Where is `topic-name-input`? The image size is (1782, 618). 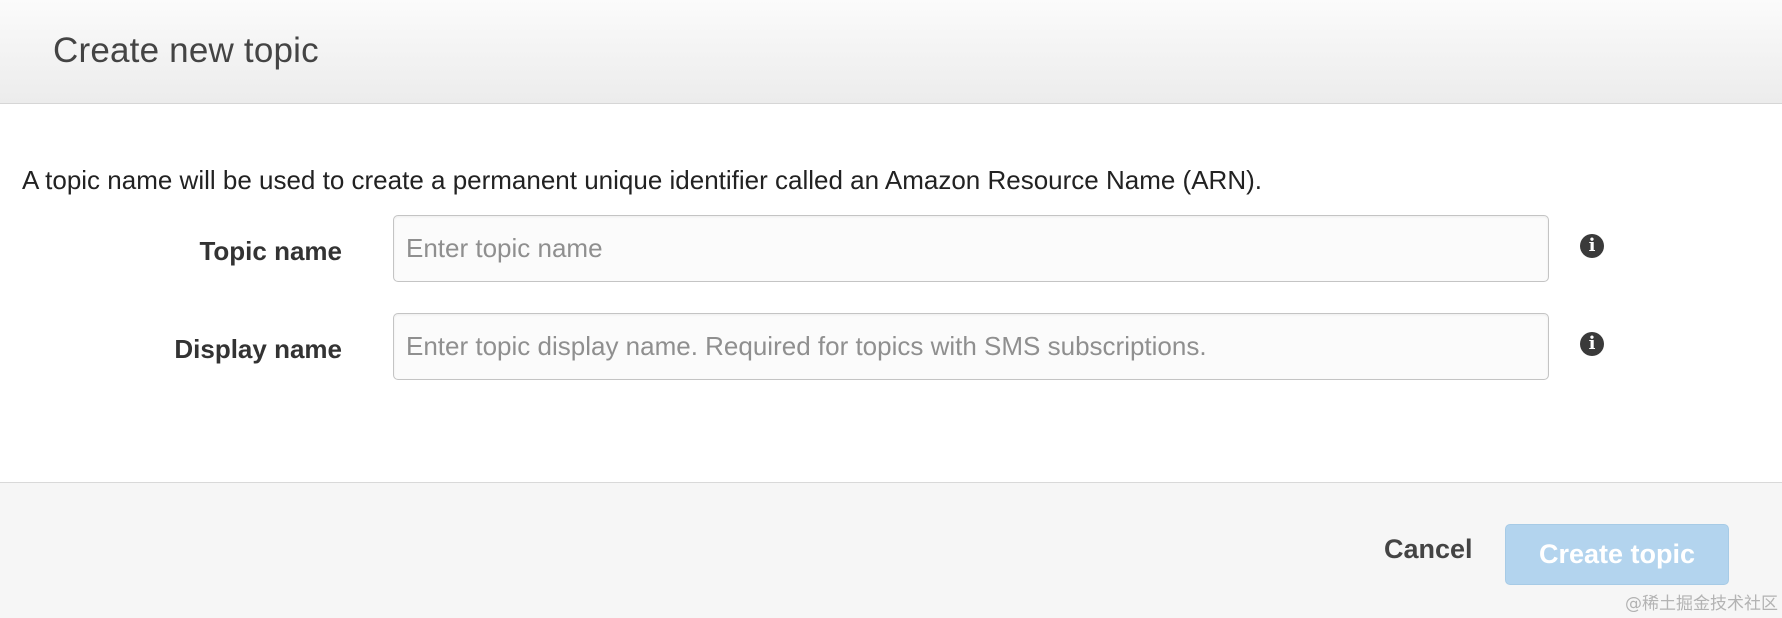 topic-name-input is located at coordinates (971, 248).